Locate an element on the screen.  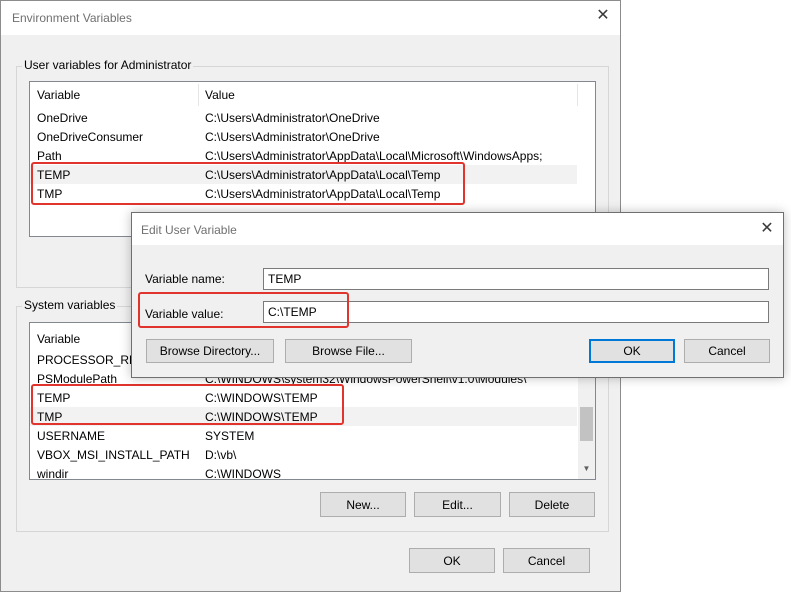
column-header-value: Value is located at coordinates (220, 95).